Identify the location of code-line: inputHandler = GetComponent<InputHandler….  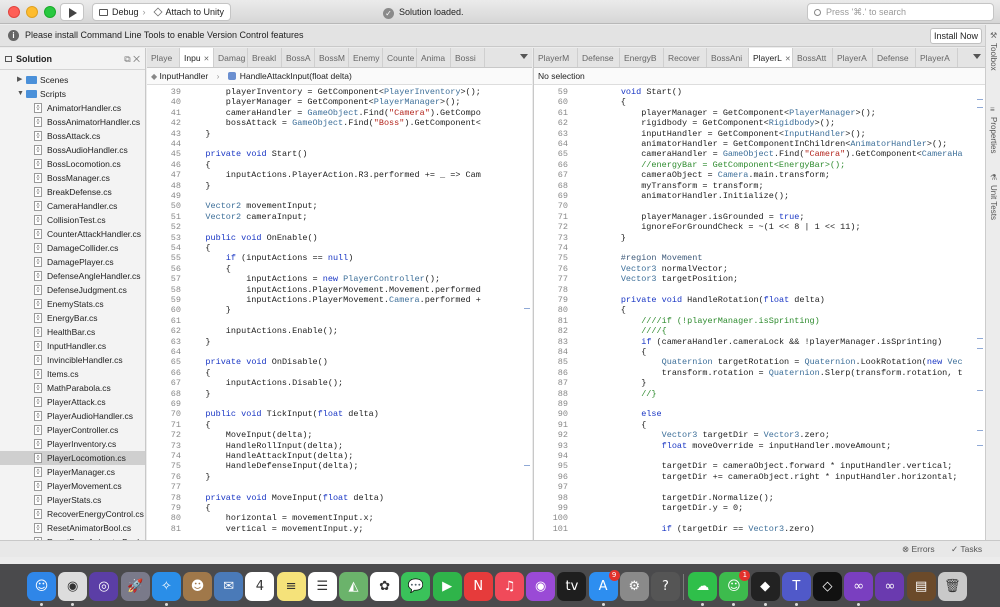
(722, 134).